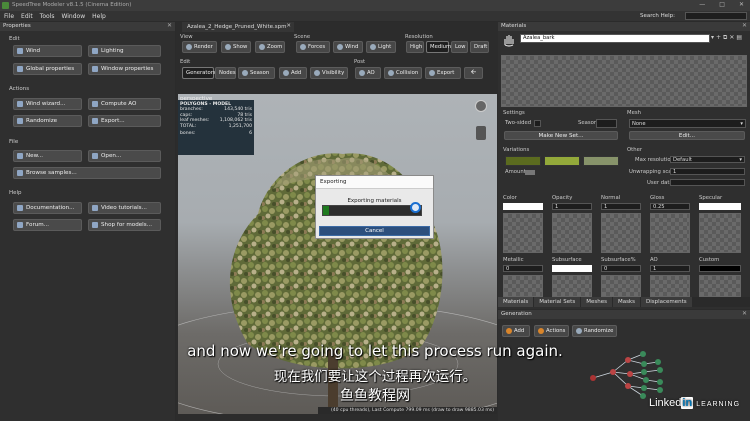 Image resolution: width=750 pixels, height=421 pixels. I want to click on normal-map-tile, so click(621, 233).